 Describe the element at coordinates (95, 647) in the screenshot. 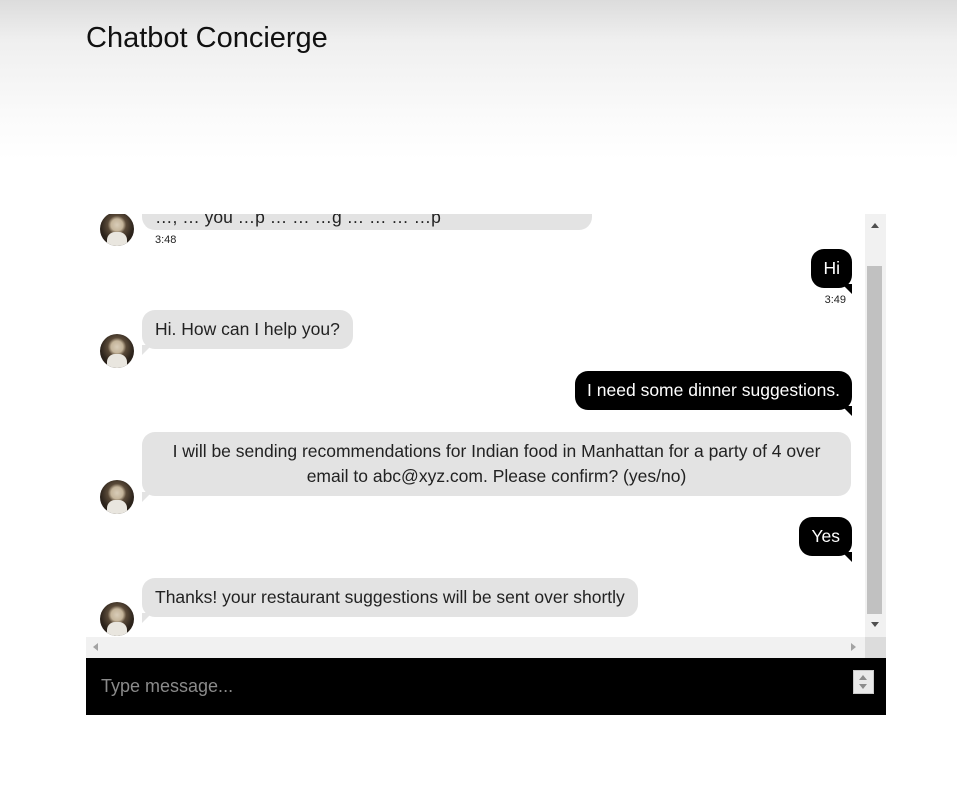

I see `scroll-left-arrow-icon` at that location.